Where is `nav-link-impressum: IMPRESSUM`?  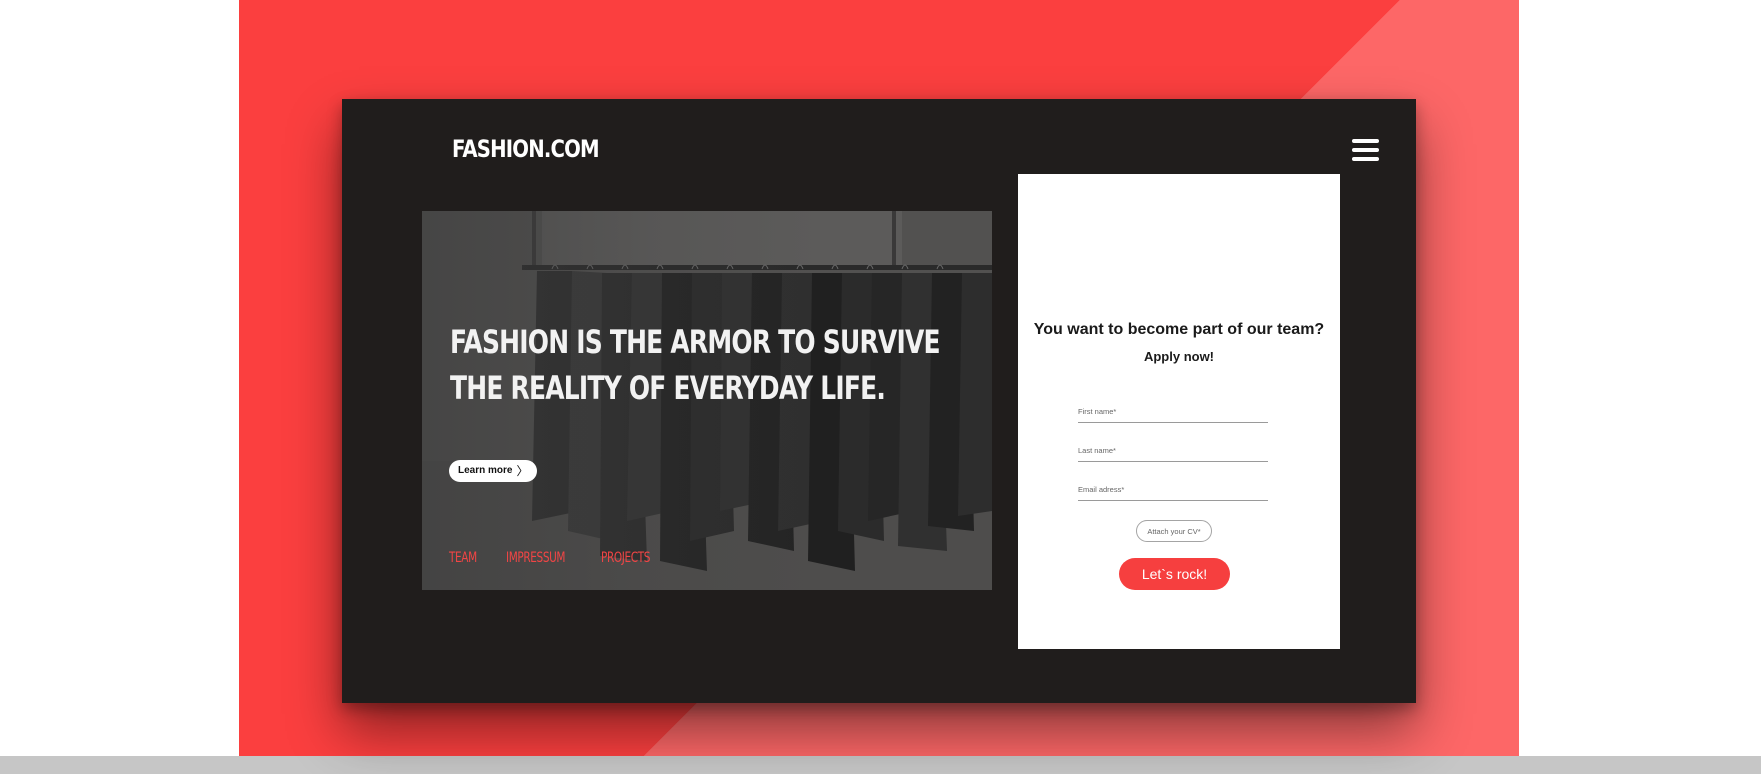 nav-link-impressum: IMPRESSUM is located at coordinates (535, 558).